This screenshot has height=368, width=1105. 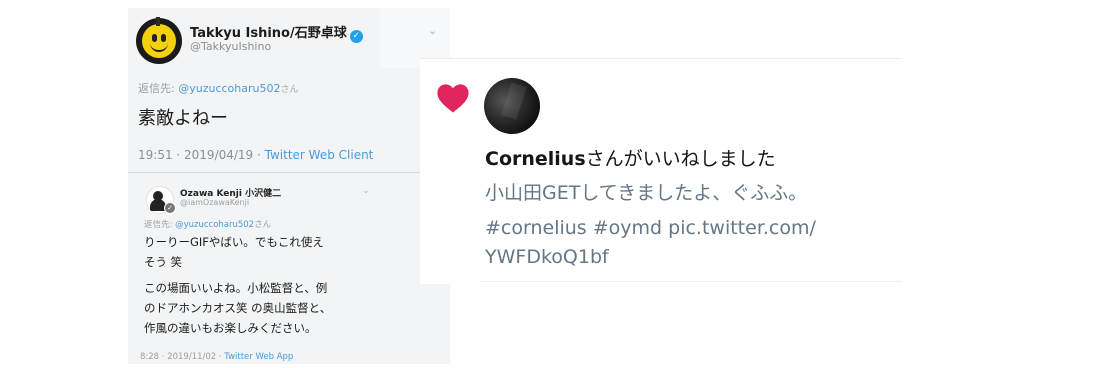 I want to click on liked-tweet-text: 小山田GETしてきましたよ、ぐふふ。, so click(x=646, y=193).